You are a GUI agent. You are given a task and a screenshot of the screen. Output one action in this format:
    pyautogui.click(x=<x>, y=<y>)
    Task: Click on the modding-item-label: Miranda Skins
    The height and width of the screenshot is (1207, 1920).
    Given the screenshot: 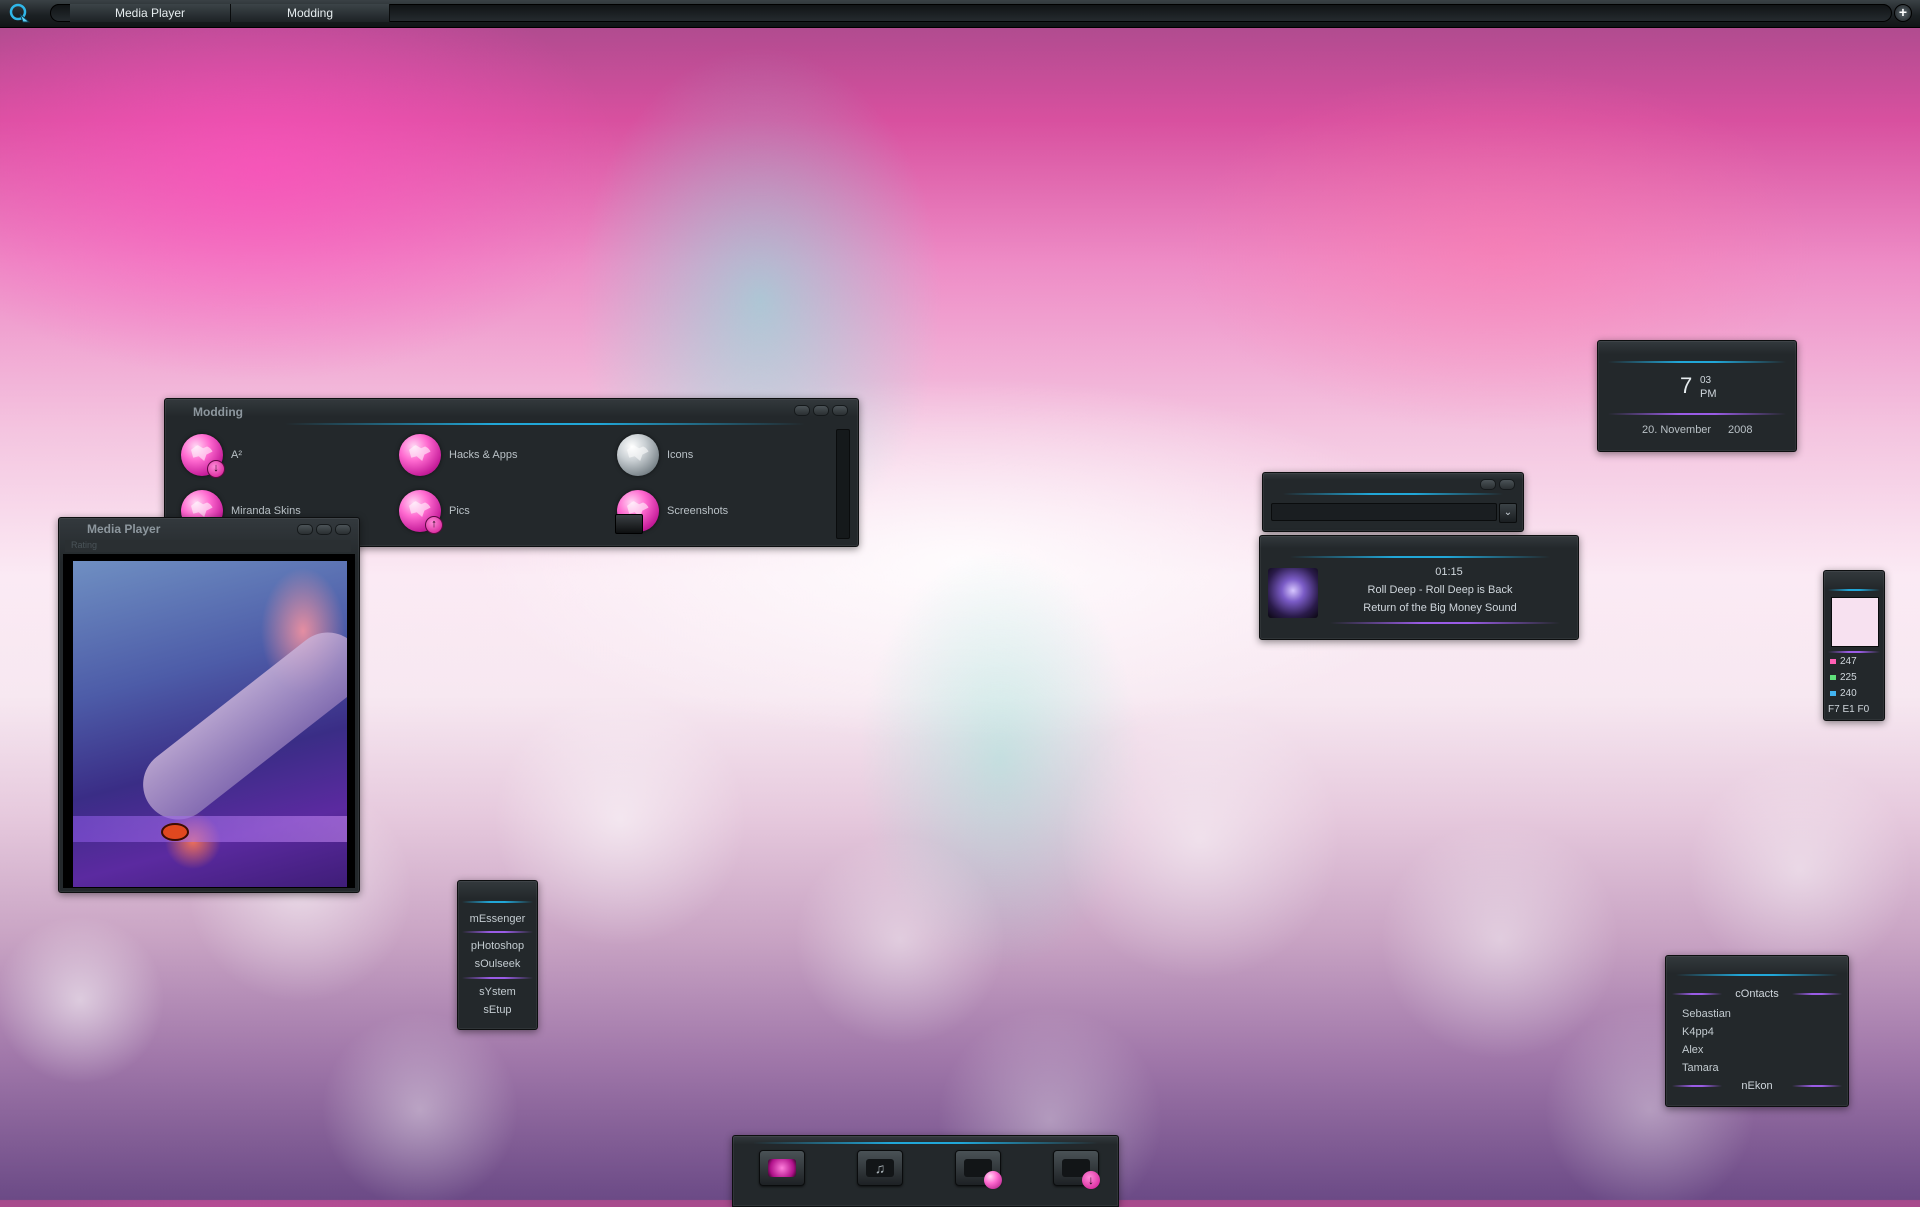 What is the action you would take?
    pyautogui.click(x=266, y=511)
    